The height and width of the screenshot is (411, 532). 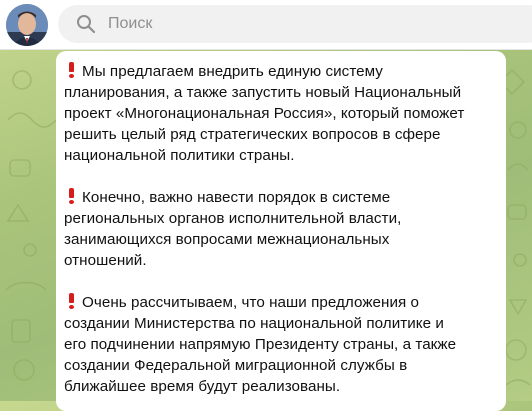 I want to click on profile-photo-icon, so click(x=27, y=25).